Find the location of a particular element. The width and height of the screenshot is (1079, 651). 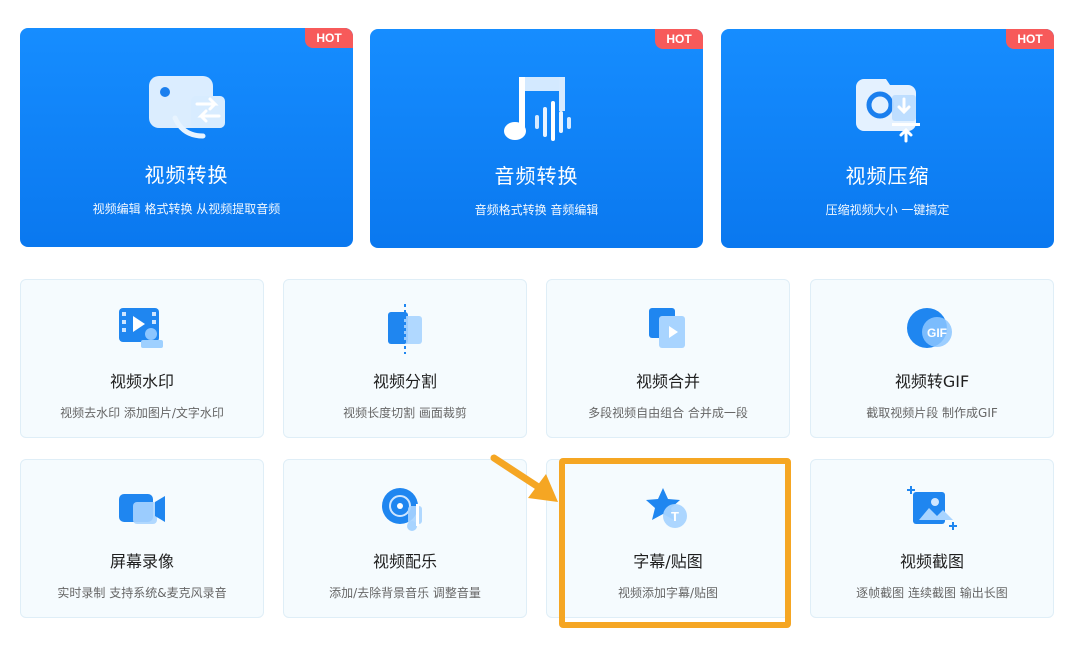

merge-icon is located at coordinates (668, 329).